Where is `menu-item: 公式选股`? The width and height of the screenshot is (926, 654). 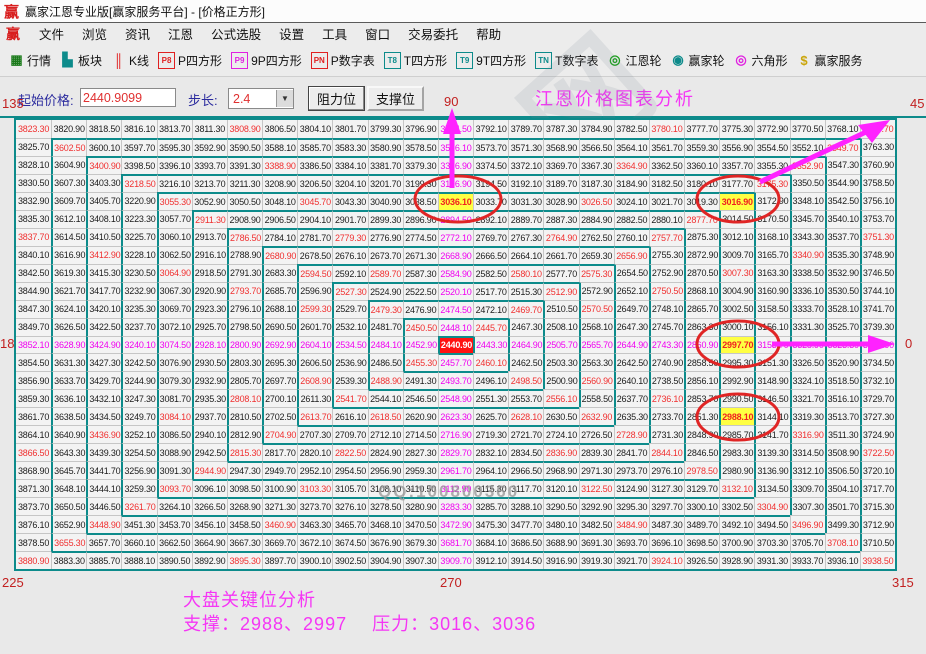
menu-item: 公式选股 is located at coordinates (236, 33).